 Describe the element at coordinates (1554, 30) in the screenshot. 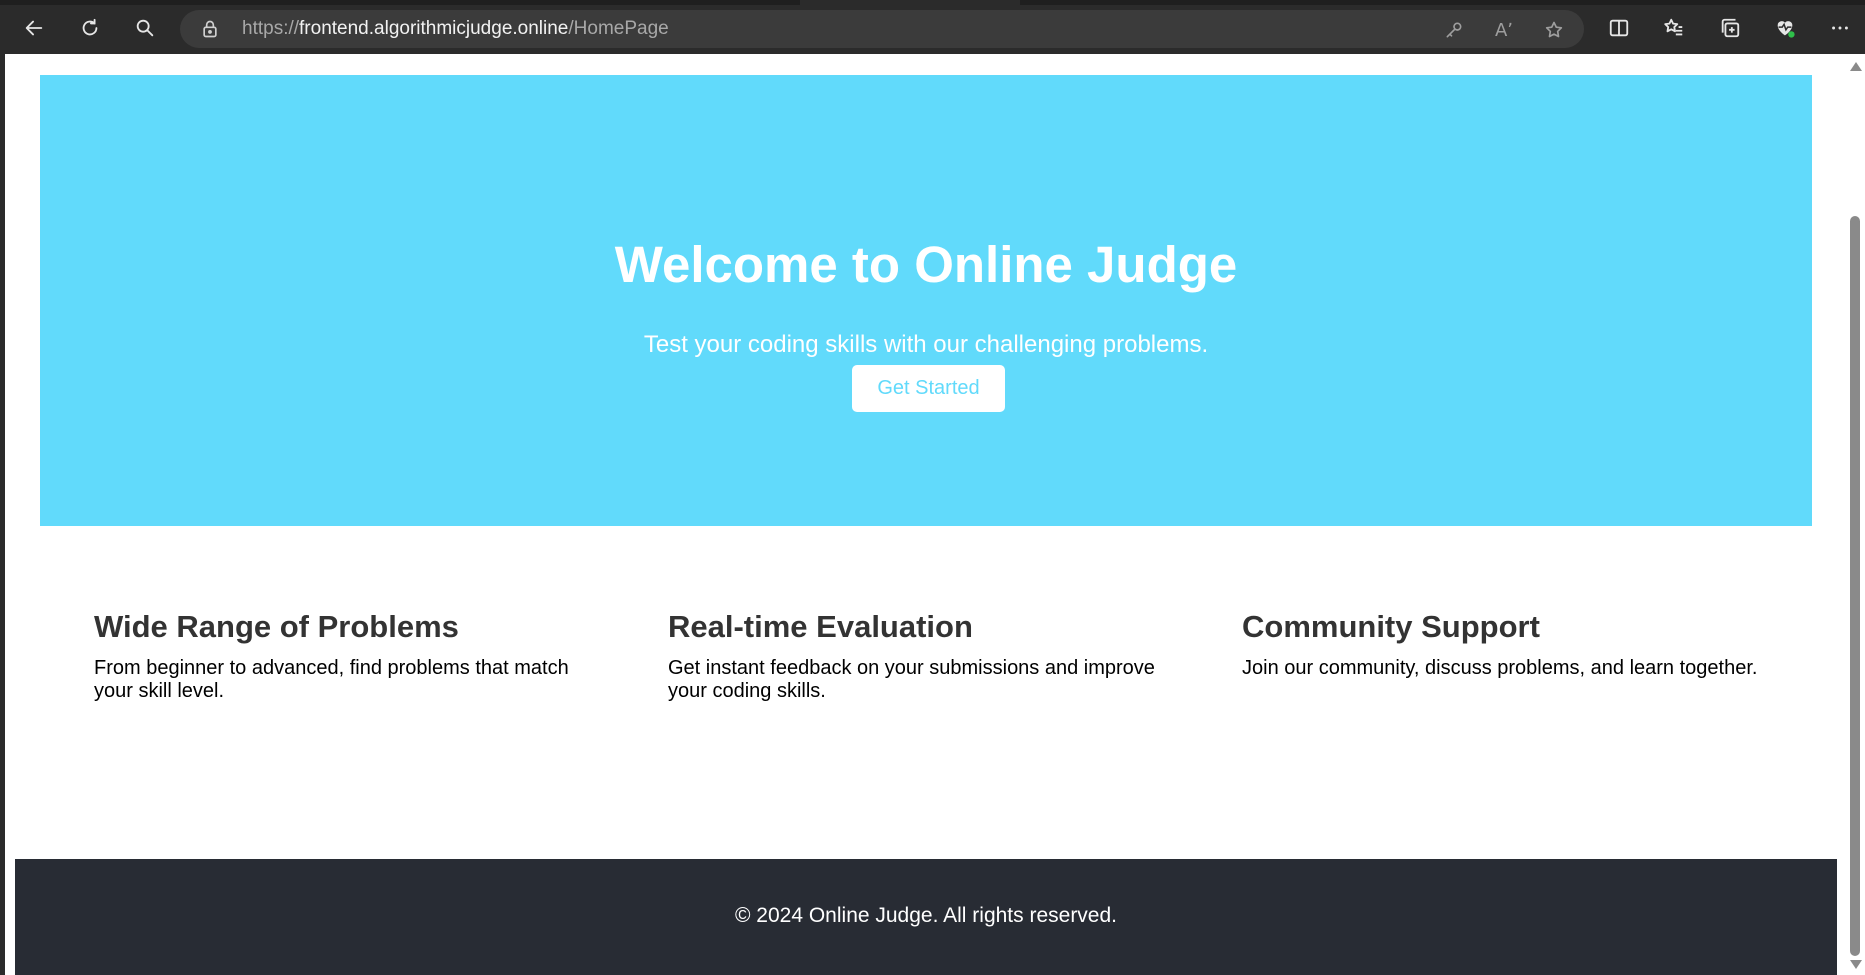

I see `favorite-star-icon` at that location.